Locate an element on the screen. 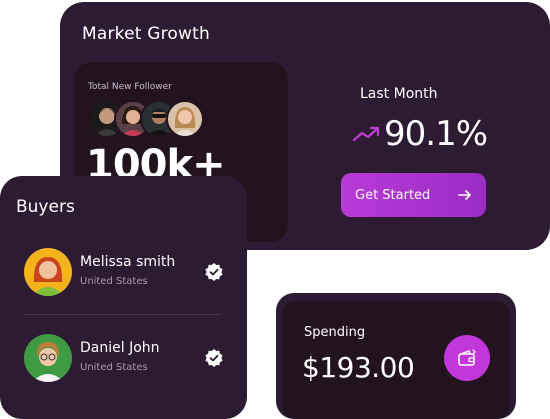 This screenshot has width=550, height=419. spending-amount: $193.00 is located at coordinates (358, 367).